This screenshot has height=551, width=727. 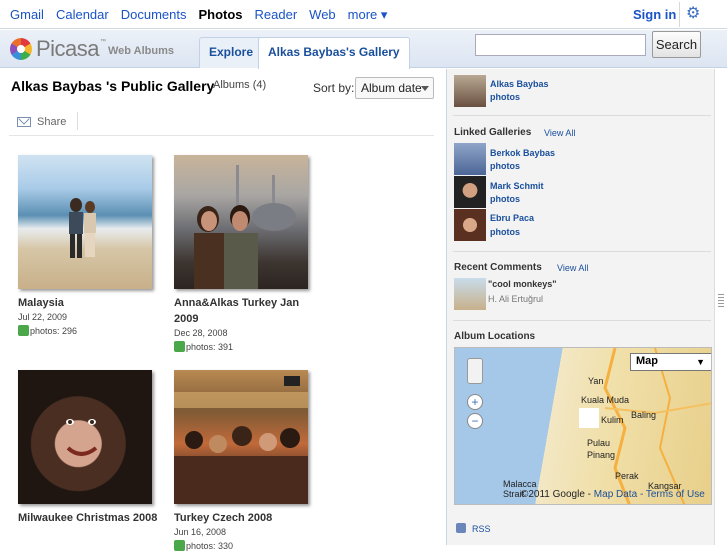 I want to click on share-label: Share, so click(x=52, y=122).